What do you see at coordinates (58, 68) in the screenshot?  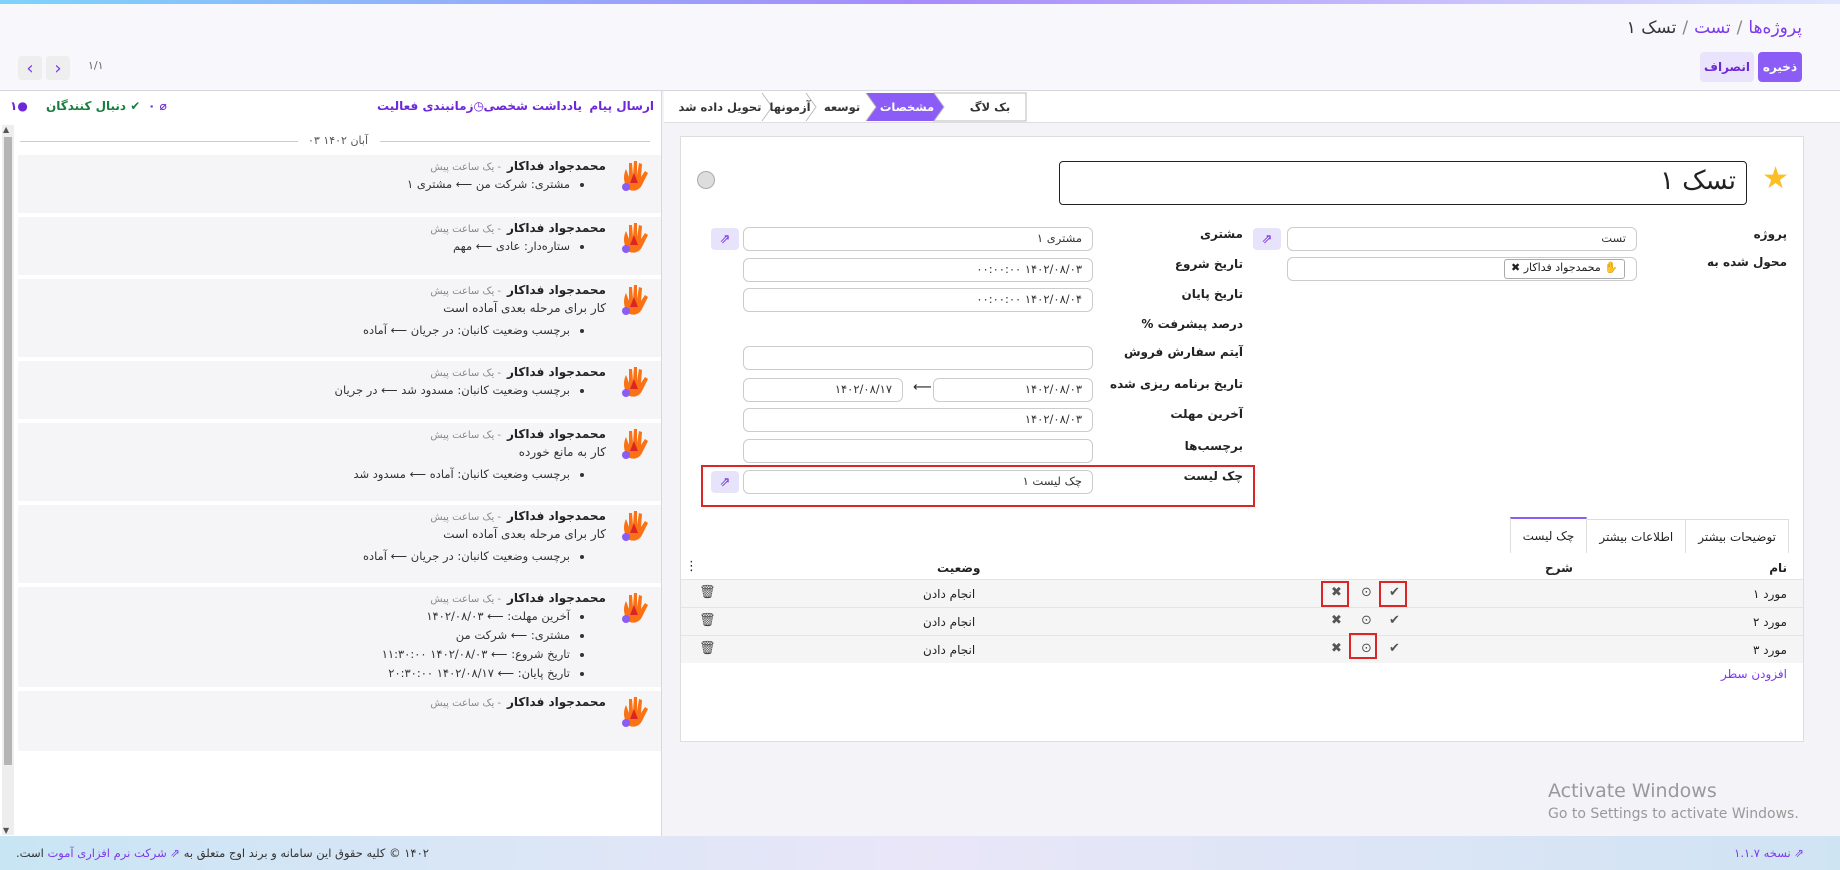 I see `pager-next-icon: ›` at bounding box center [58, 68].